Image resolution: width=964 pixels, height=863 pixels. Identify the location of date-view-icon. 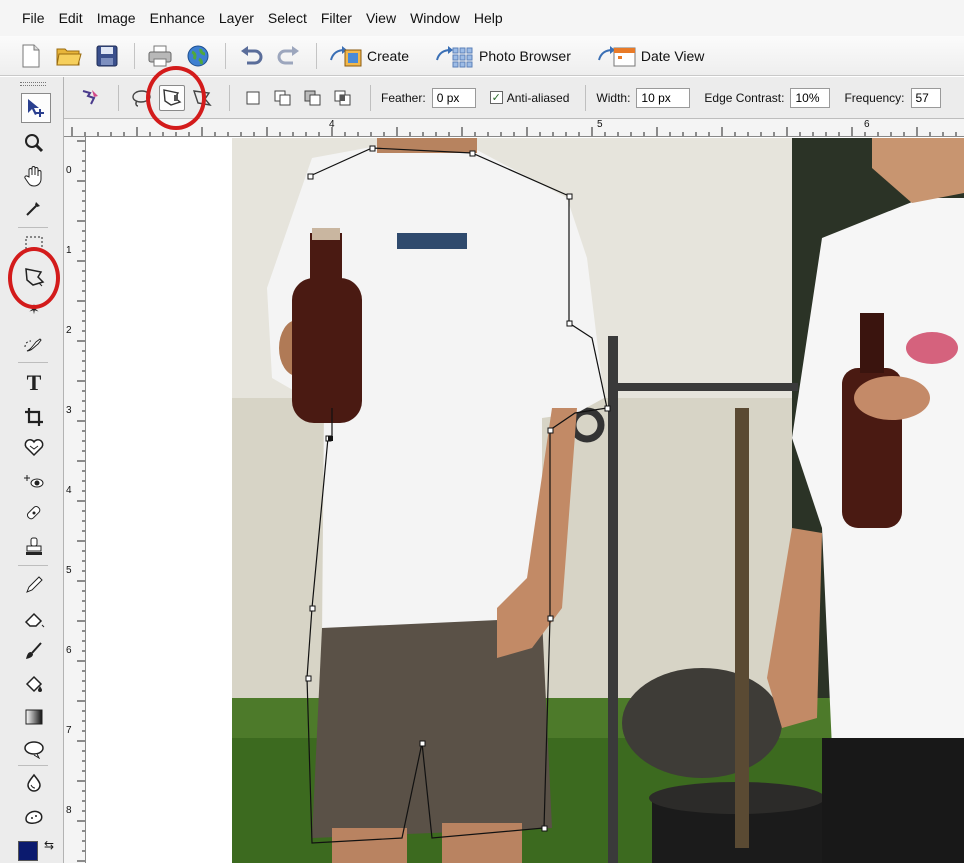
(616, 55).